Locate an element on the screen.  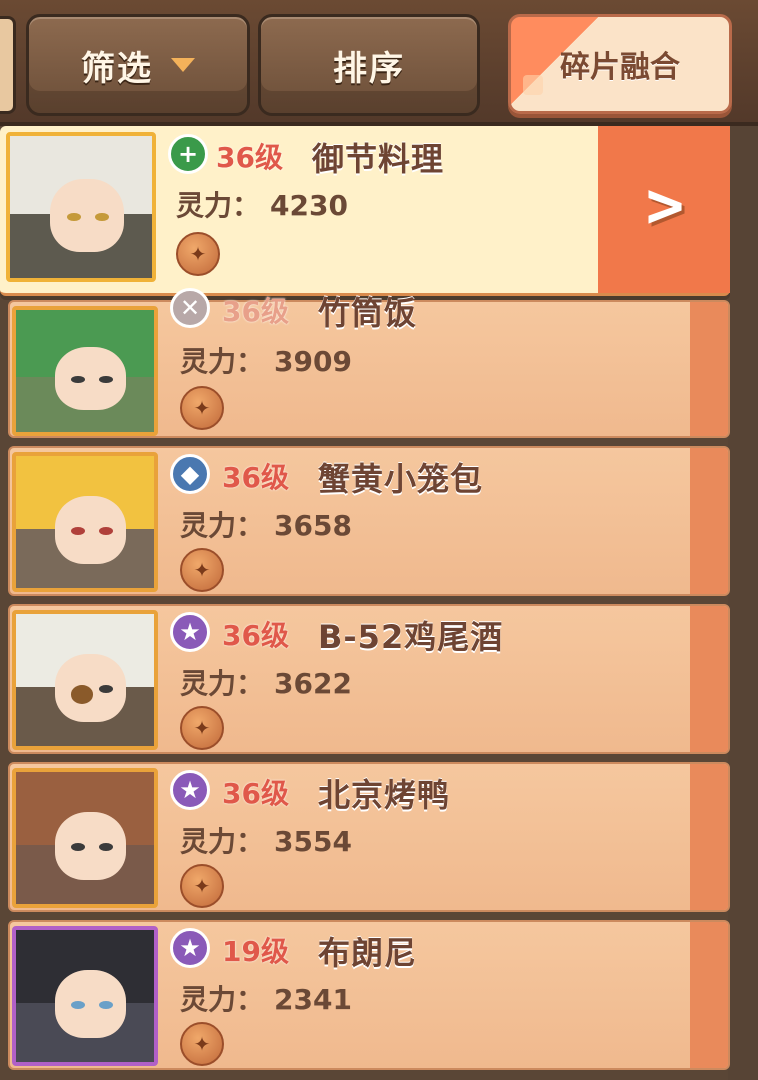
fragment-fusion-button: 碎片融合 is located at coordinates (620, 64).